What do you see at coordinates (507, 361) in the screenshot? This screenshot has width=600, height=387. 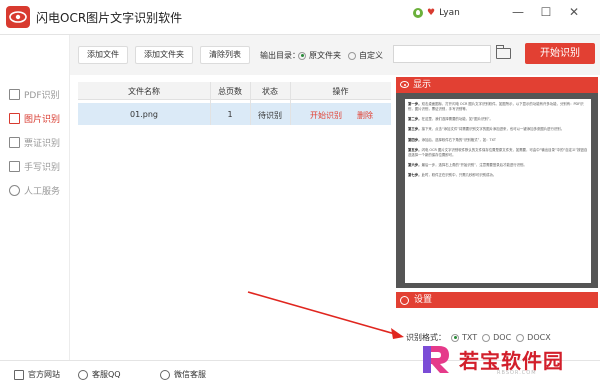 I see `watermark: 若宝软件园 RBSOR.COM` at bounding box center [507, 361].